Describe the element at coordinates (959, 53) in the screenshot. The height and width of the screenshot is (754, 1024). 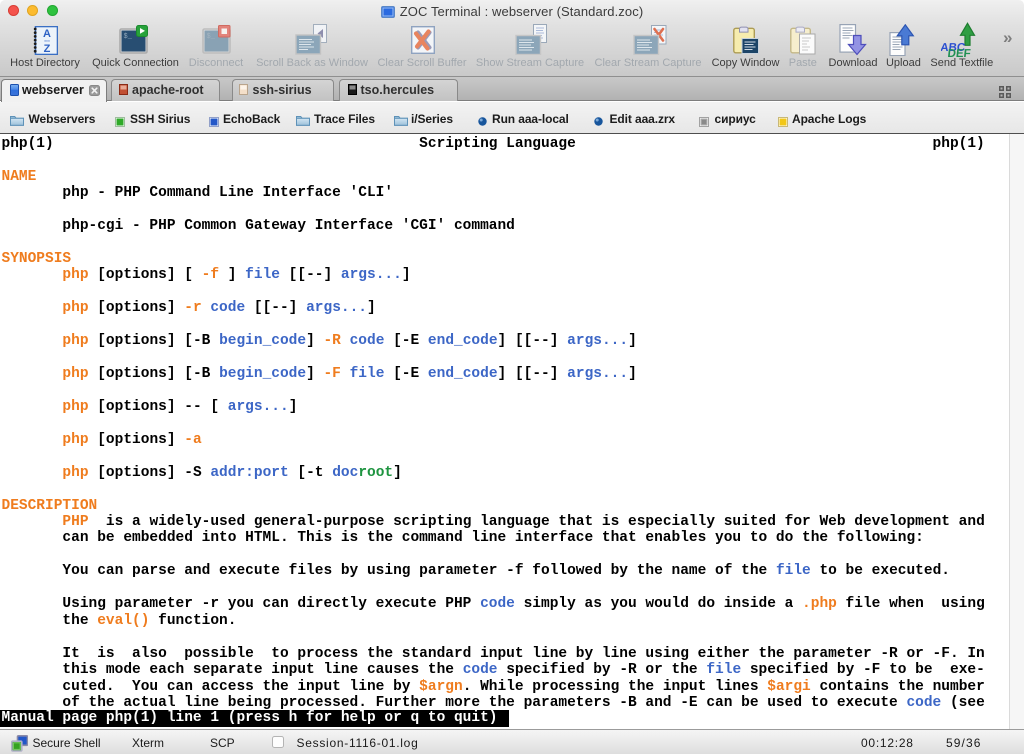
I see `svg-text: DEF` at that location.